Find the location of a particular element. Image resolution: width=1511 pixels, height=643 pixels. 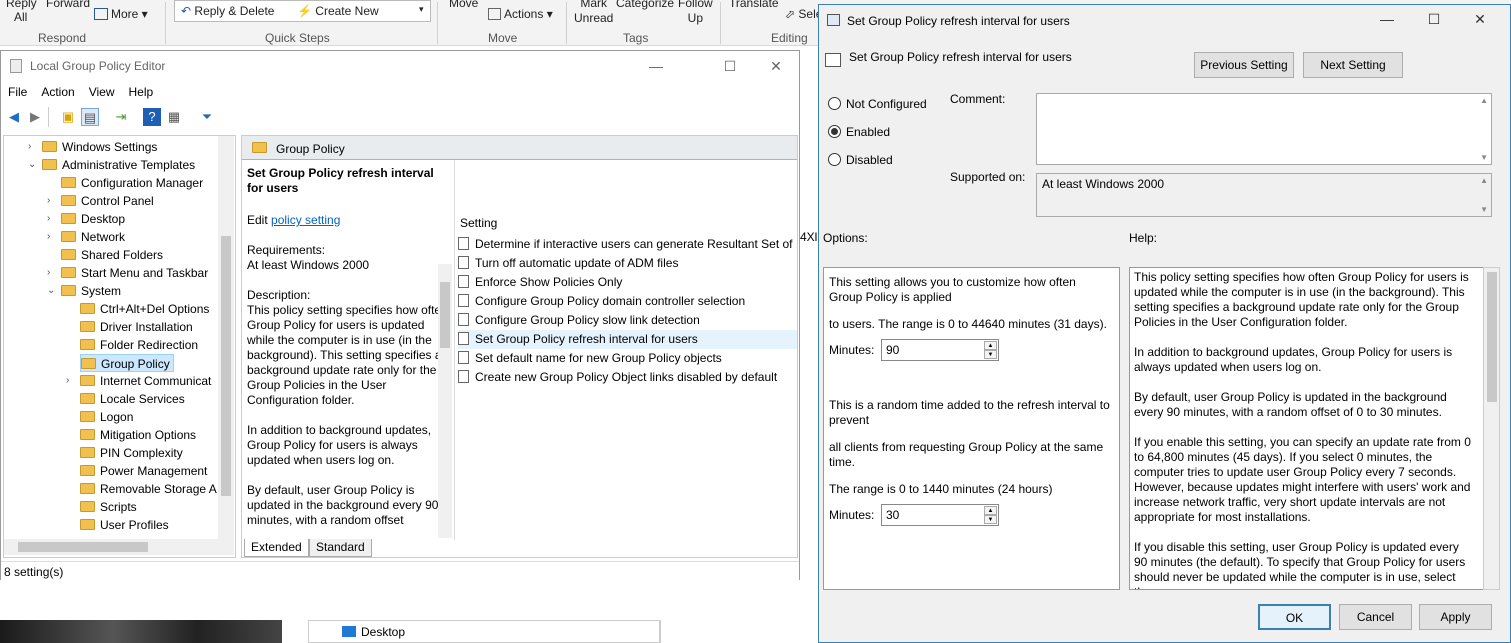

dialog-close-button: ✕ is located at coordinates (1480, 19).